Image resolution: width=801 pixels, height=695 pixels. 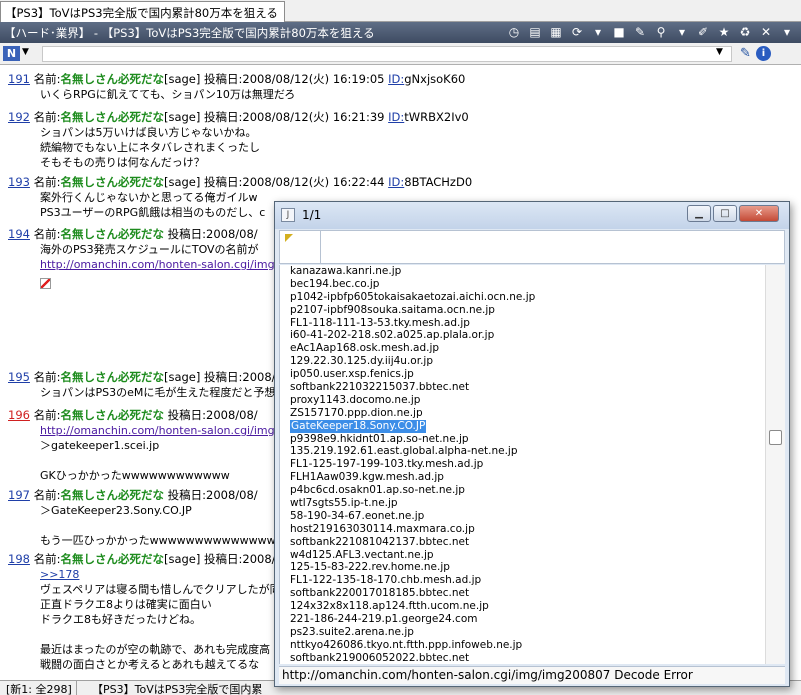 I want to click on list-item: ZS157170.ppp.dion.ne.jp, so click(x=522, y=413).